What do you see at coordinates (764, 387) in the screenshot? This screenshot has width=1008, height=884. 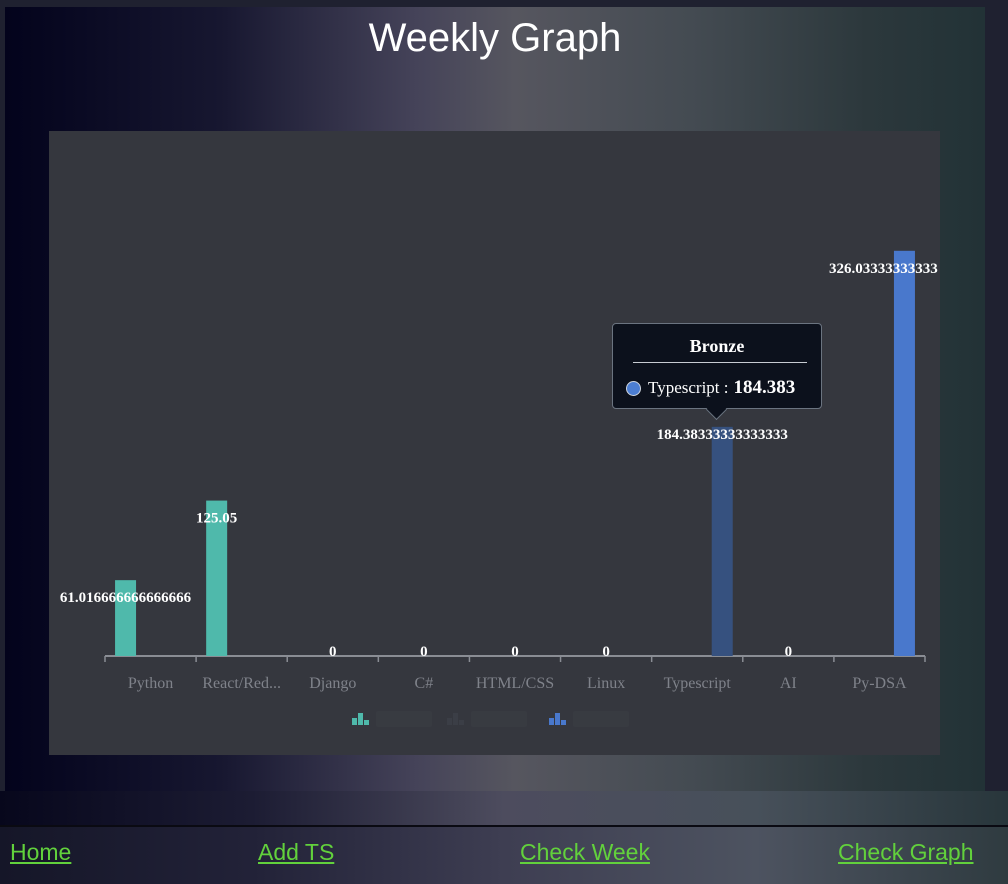 I see `tooltip-value: 184.383` at bounding box center [764, 387].